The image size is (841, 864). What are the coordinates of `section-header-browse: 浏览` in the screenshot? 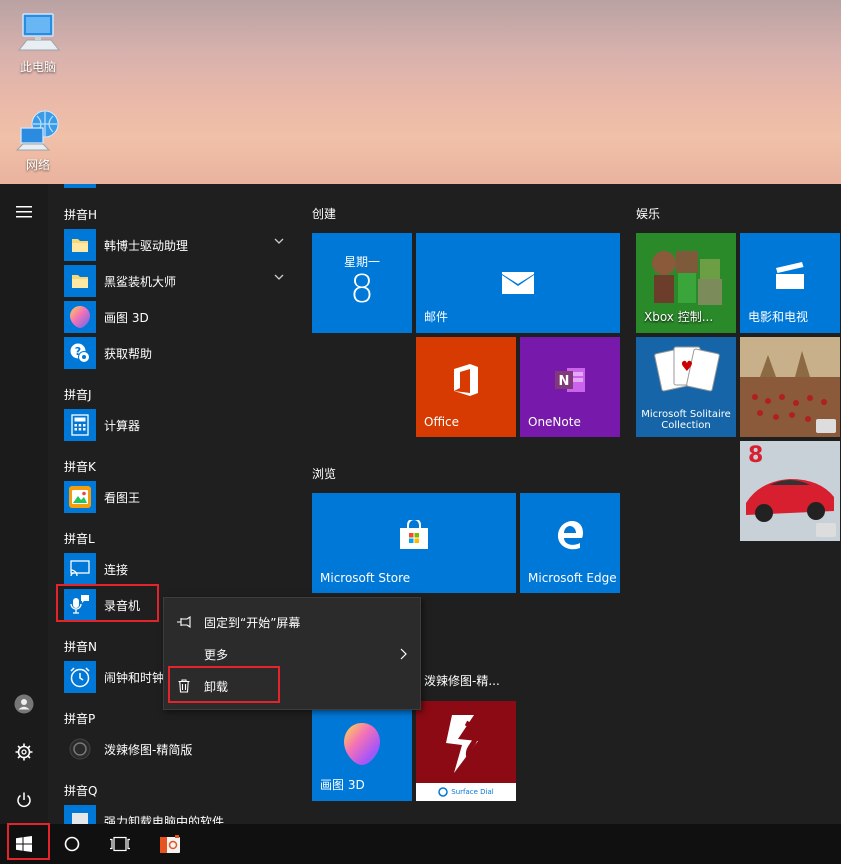 It's located at (324, 473).